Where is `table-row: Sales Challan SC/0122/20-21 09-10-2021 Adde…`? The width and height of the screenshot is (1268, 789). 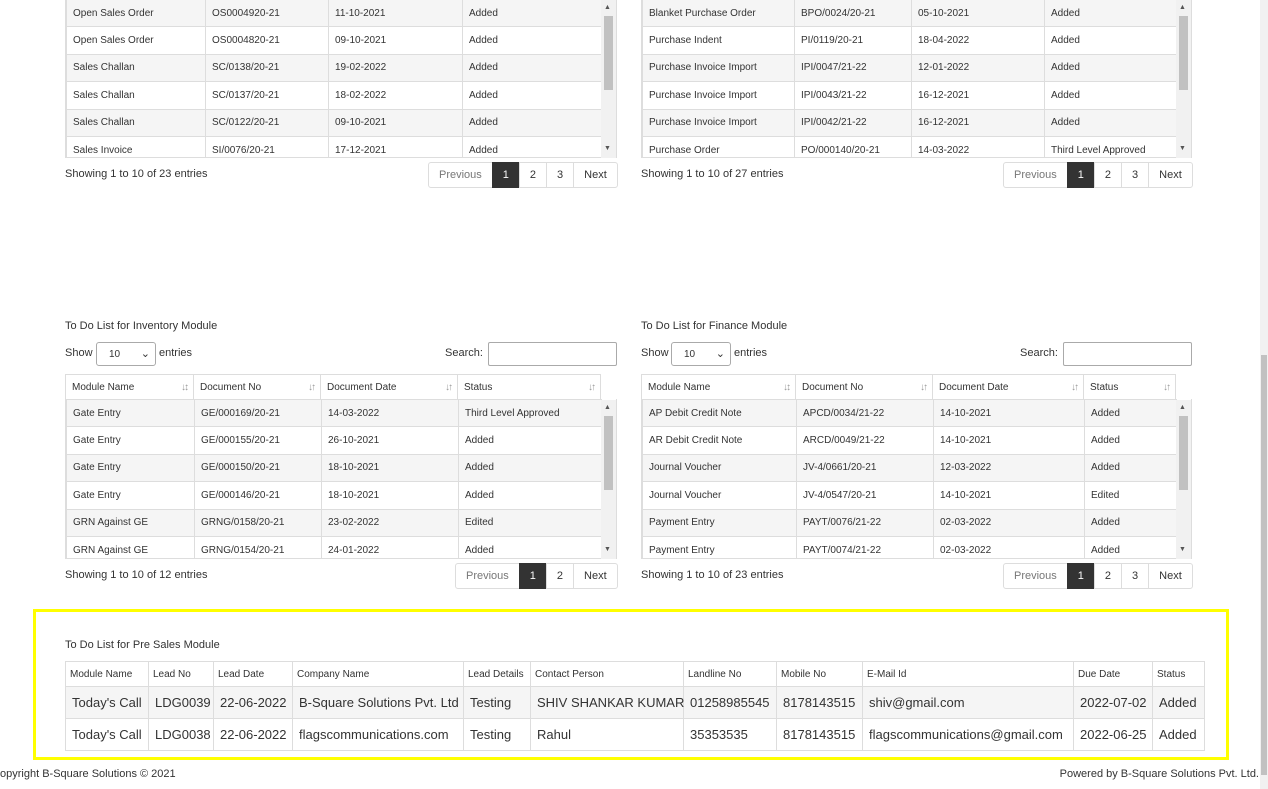
table-row: Sales Challan SC/0122/20-21 09-10-2021 Adde… is located at coordinates (334, 122).